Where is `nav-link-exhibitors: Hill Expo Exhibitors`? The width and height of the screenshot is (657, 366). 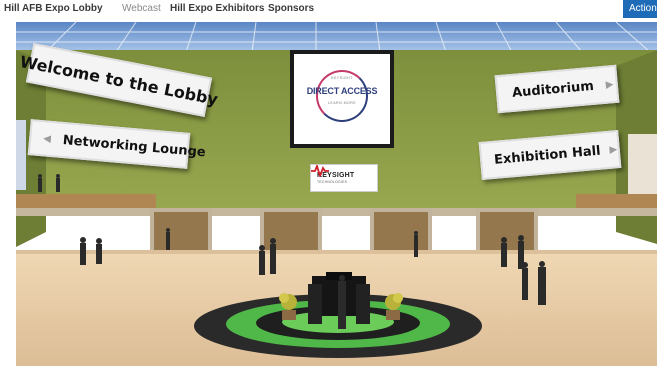
nav-link-exhibitors: Hill Expo Exhibitors is located at coordinates (217, 9).